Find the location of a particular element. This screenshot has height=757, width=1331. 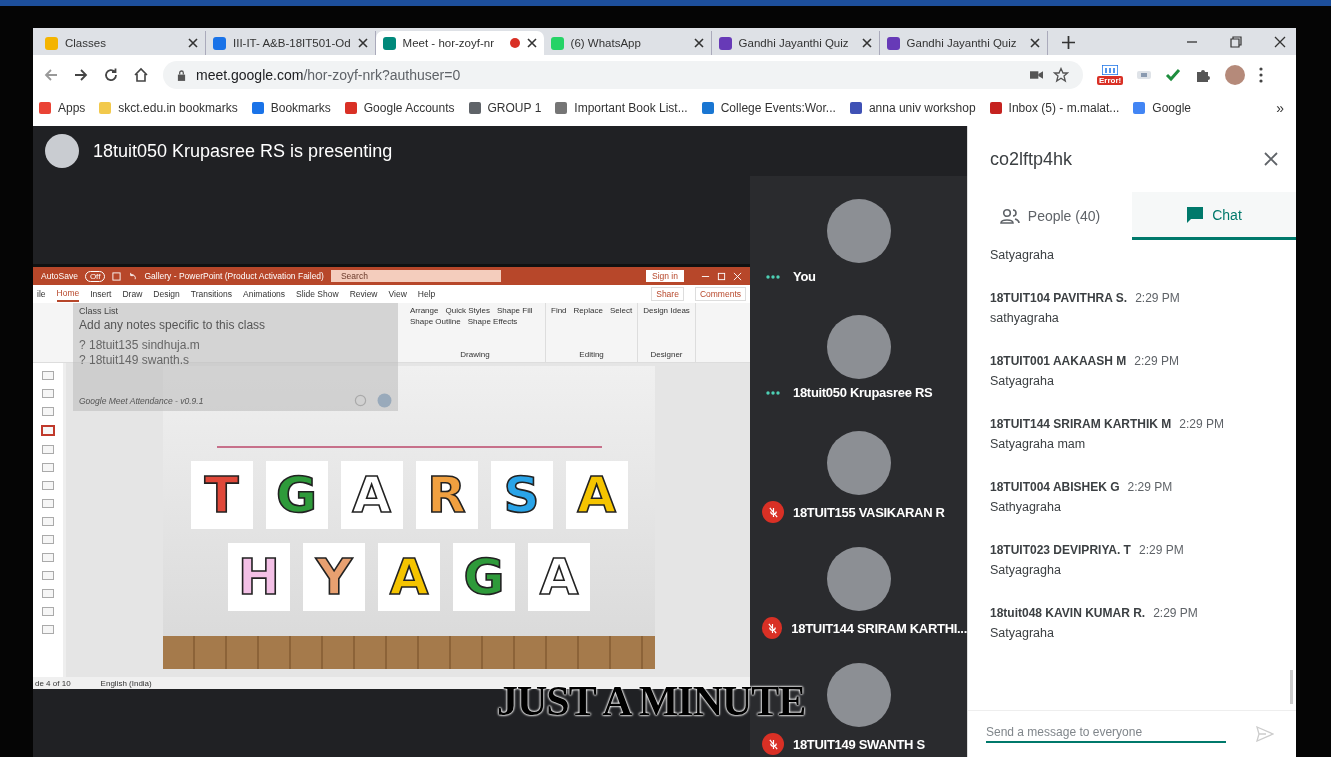

ribbon-tab: Draw is located at coordinates (132, 294).